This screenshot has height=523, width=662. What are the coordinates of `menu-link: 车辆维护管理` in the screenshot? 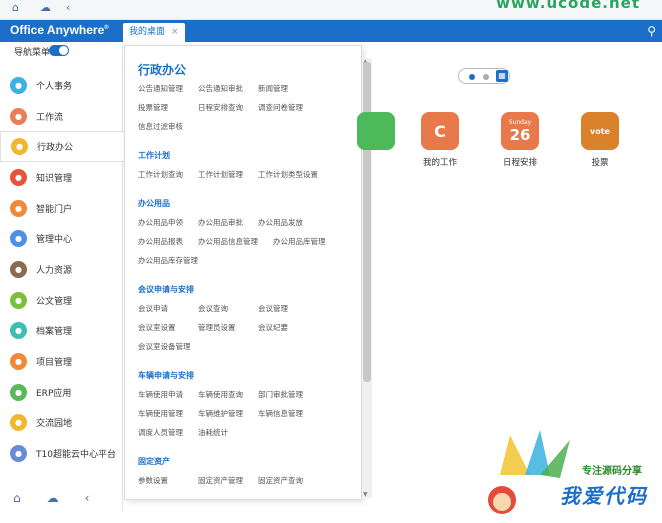 It's located at (220, 413).